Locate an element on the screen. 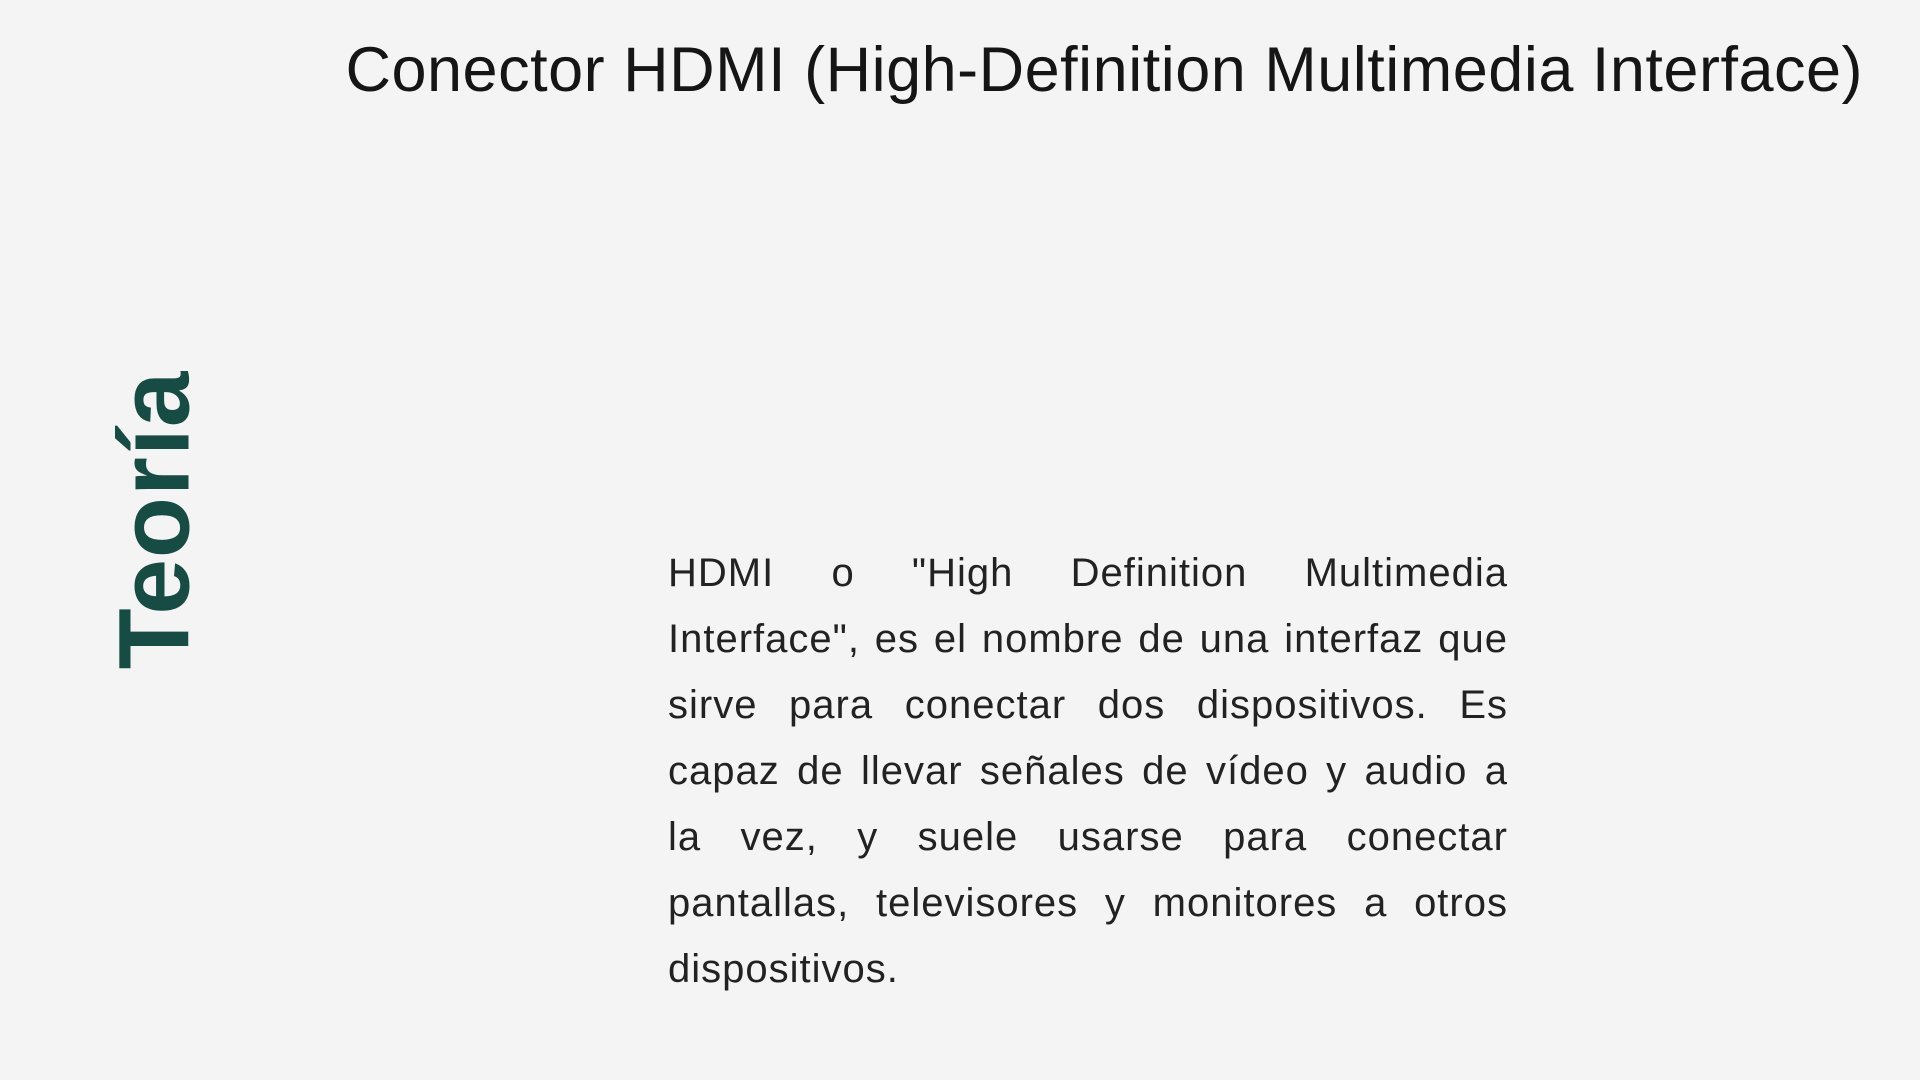 Image resolution: width=1920 pixels, height=1080 pixels. section-label: Teoría is located at coordinates (154, 520).